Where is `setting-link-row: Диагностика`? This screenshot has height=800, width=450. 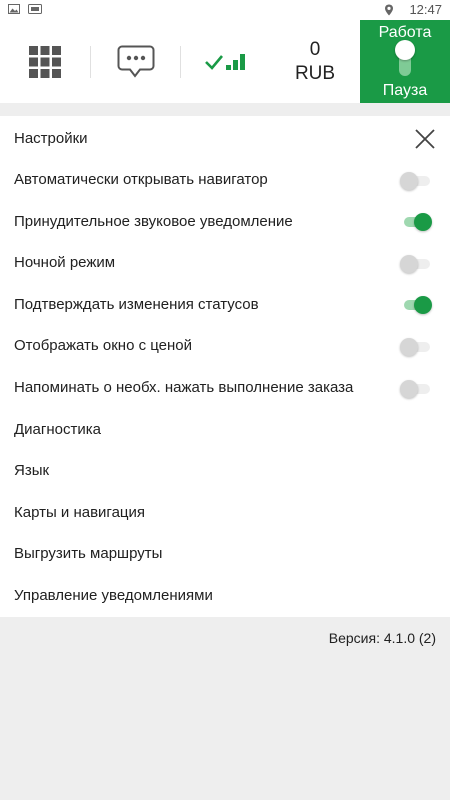
setting-link-row: Диагностика is located at coordinates (225, 429).